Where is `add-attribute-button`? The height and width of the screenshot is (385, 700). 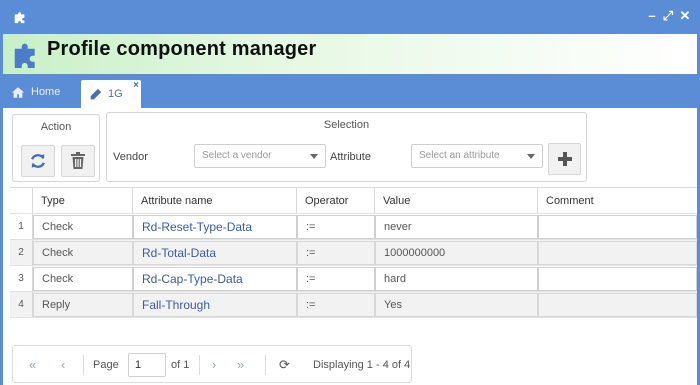 add-attribute-button is located at coordinates (564, 159).